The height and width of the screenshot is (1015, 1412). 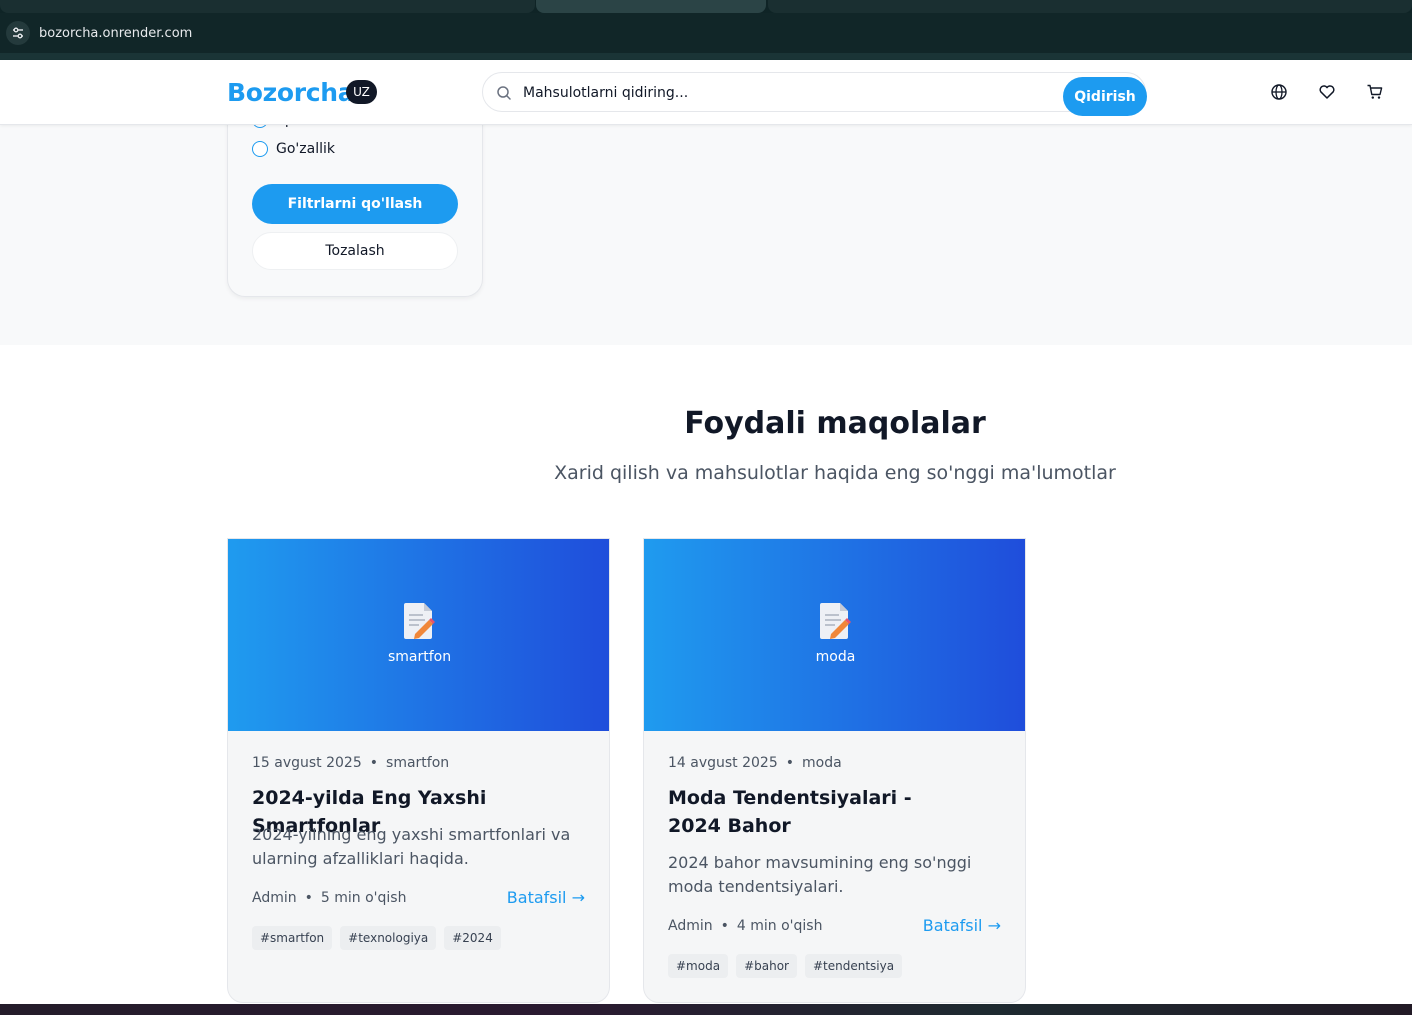 I want to click on article-tags: #moda #bahor #tendentsiya, so click(x=785, y=966).